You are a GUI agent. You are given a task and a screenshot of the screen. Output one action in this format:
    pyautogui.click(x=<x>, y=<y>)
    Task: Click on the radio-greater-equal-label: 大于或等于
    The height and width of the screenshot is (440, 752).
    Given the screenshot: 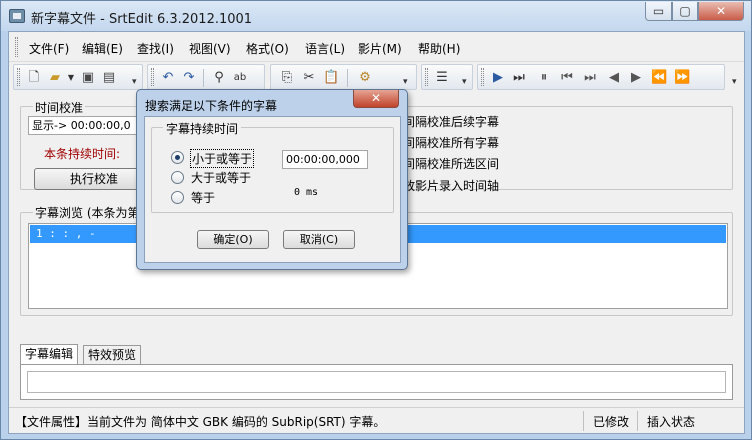 What is the action you would take?
    pyautogui.click(x=221, y=177)
    